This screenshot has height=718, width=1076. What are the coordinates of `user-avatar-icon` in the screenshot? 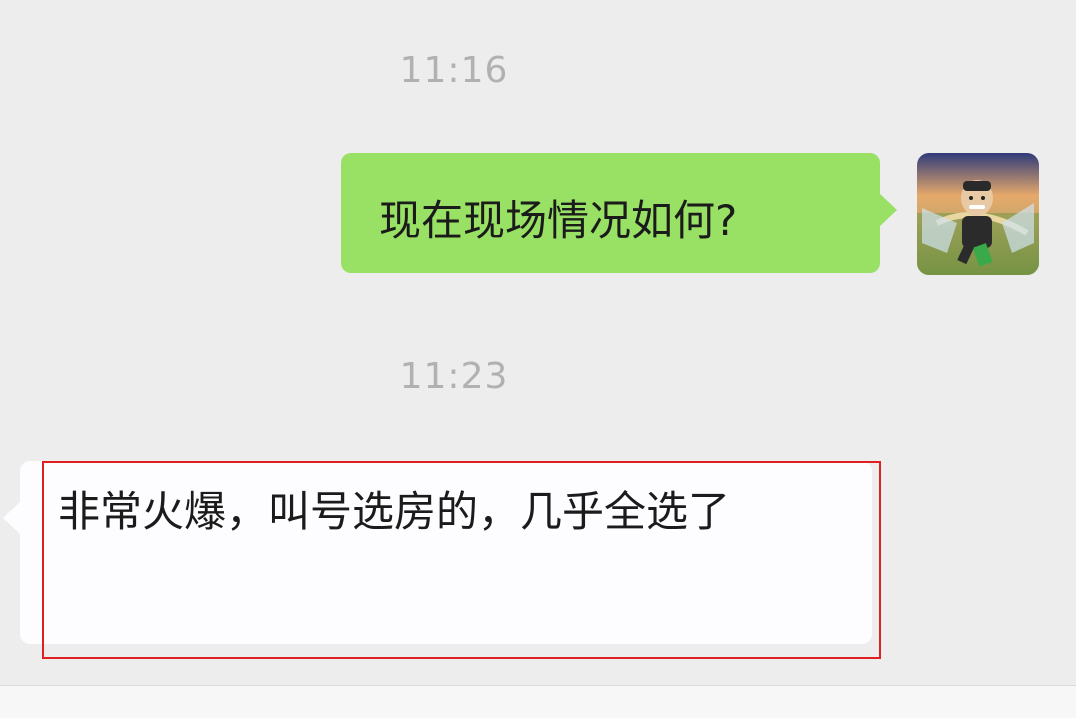 It's located at (978, 214).